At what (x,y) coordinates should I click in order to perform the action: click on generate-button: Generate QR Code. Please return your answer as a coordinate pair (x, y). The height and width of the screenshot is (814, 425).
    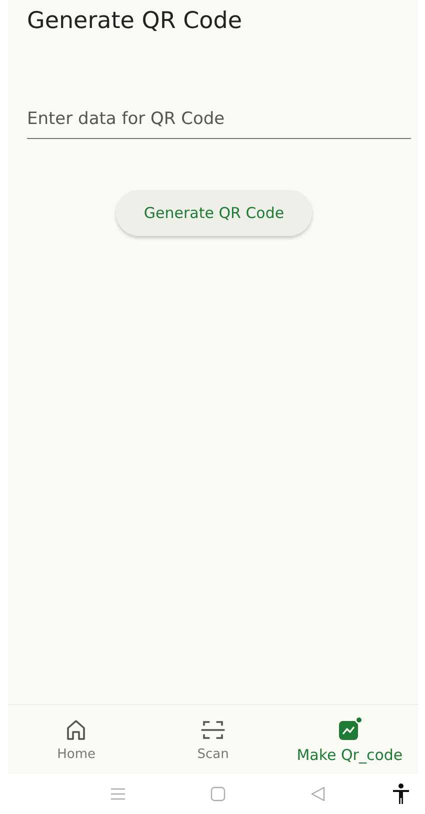
    Looking at the image, I should click on (214, 213).